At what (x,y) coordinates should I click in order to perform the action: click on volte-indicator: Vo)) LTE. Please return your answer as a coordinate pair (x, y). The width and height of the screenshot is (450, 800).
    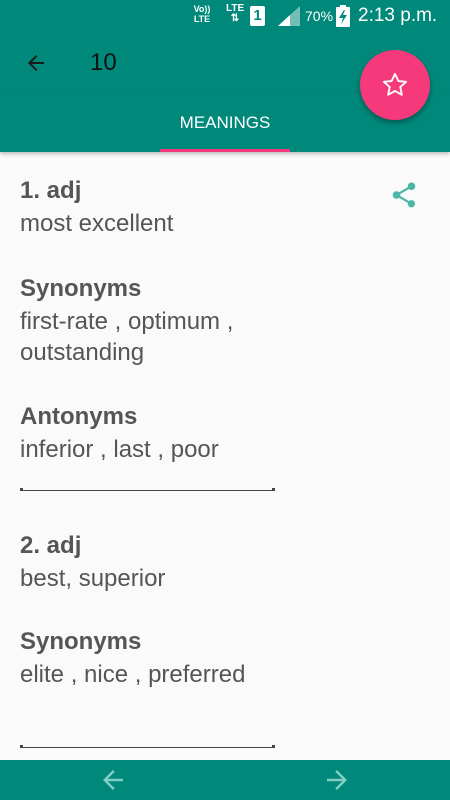
    Looking at the image, I should click on (202, 14).